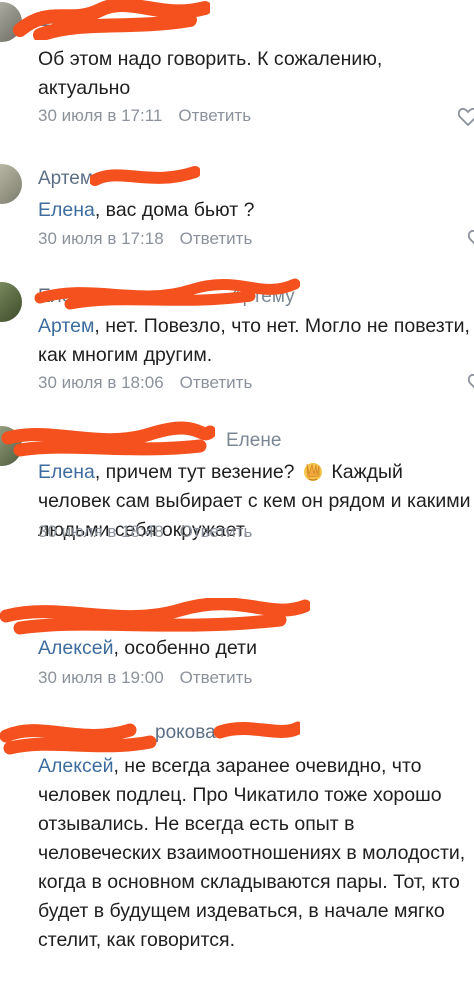 Image resolution: width=474 pixels, height=1000 pixels. I want to click on comment-meta: 30 июля в 18:48 Ответить, so click(145, 532).